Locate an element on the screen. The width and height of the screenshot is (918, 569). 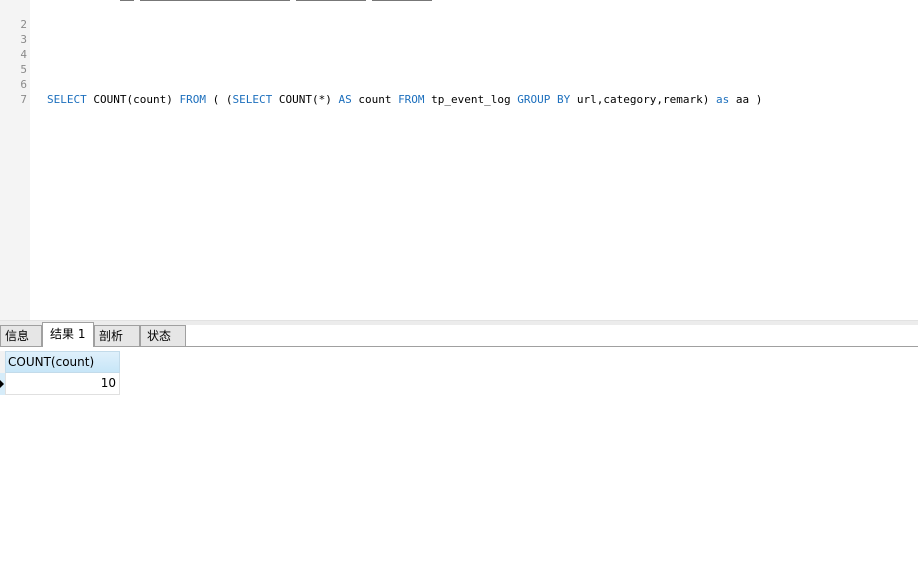
sql-keyword: as is located at coordinates (722, 99).